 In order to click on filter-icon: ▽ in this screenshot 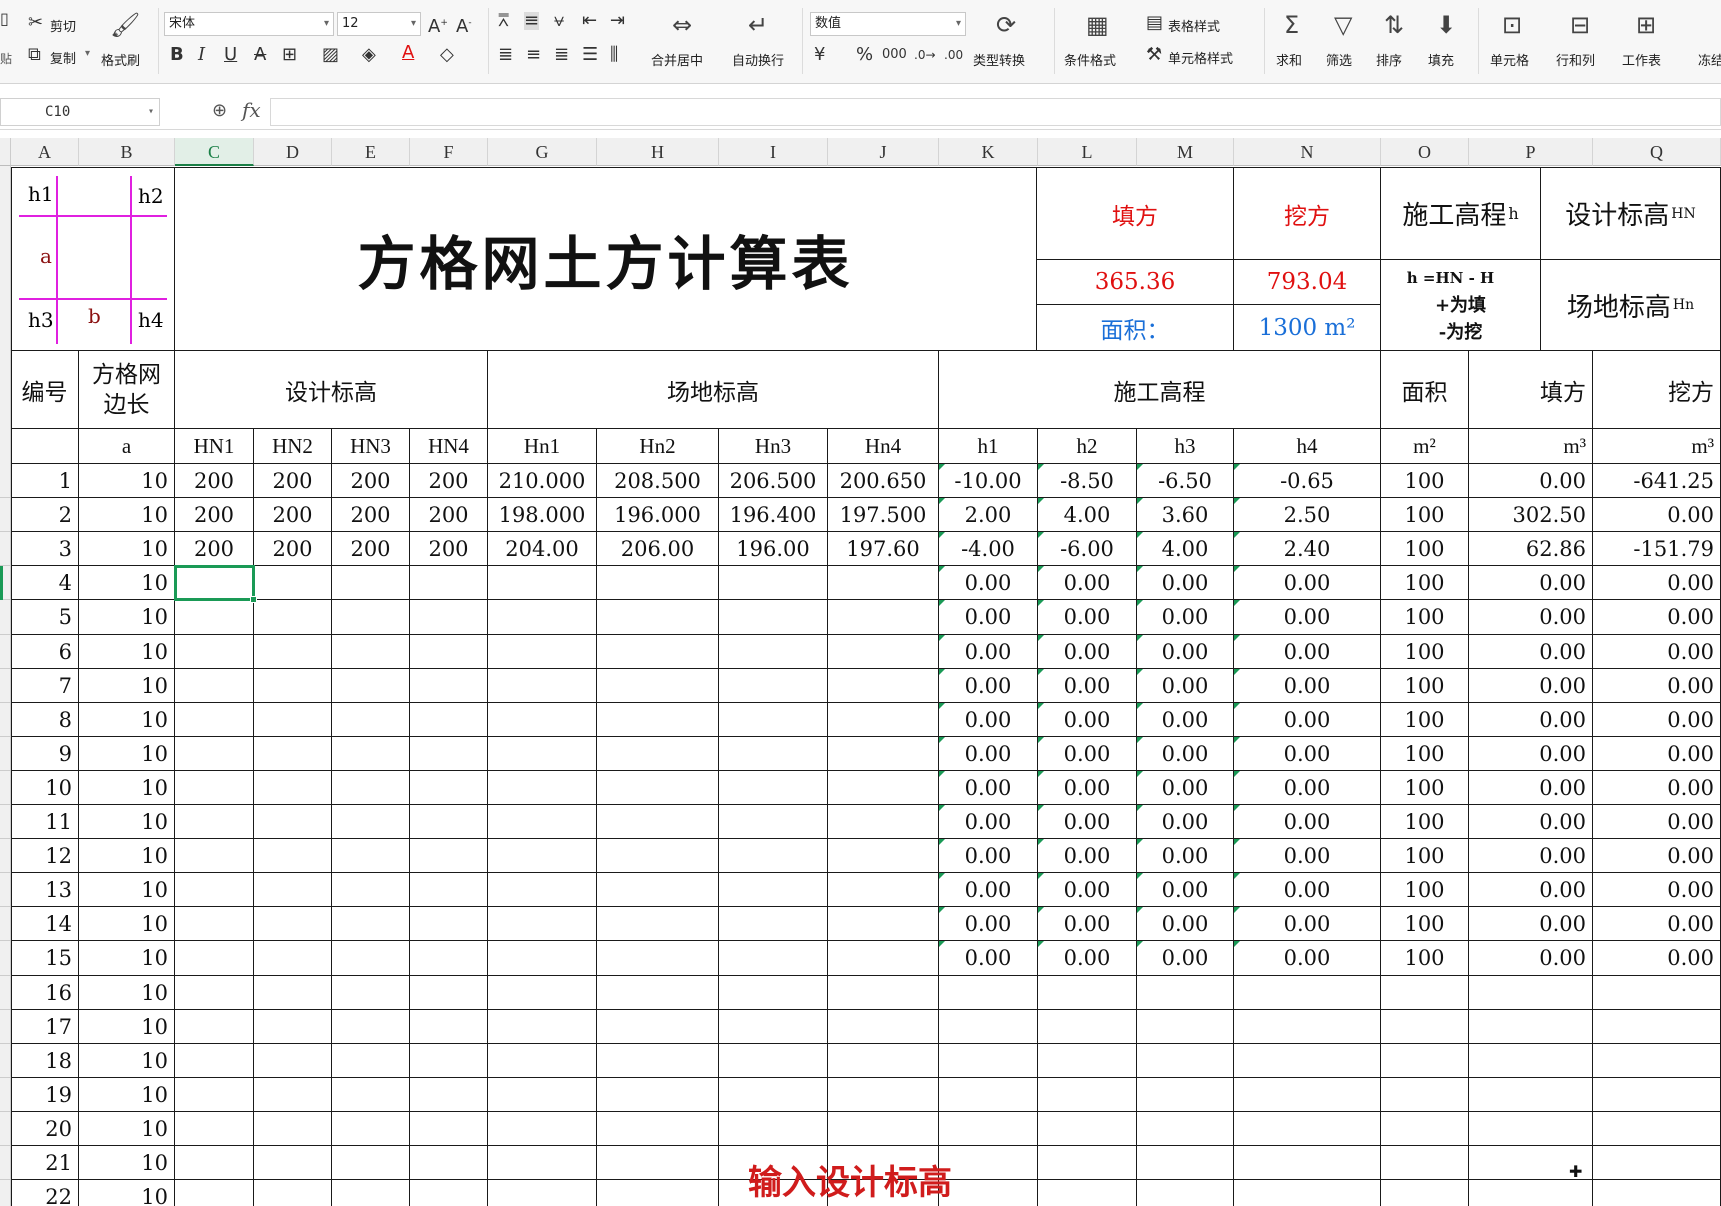, I will do `click(1343, 25)`.